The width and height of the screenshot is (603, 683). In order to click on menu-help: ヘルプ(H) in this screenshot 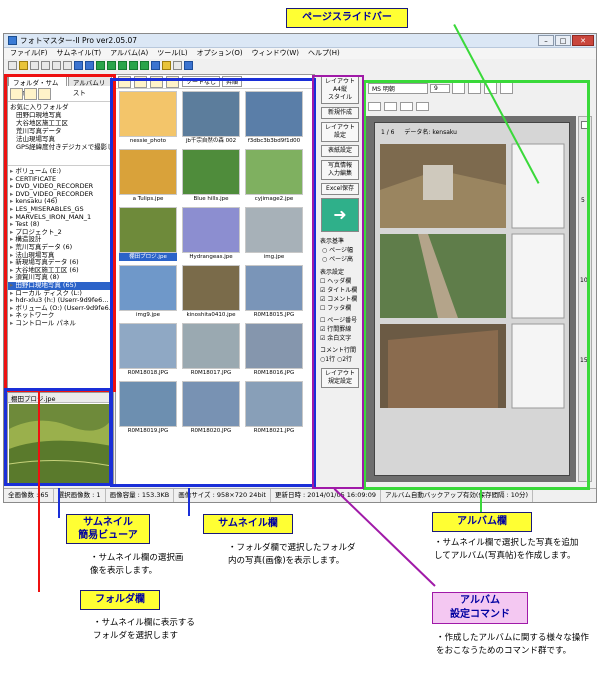, I will do `click(324, 53)`.